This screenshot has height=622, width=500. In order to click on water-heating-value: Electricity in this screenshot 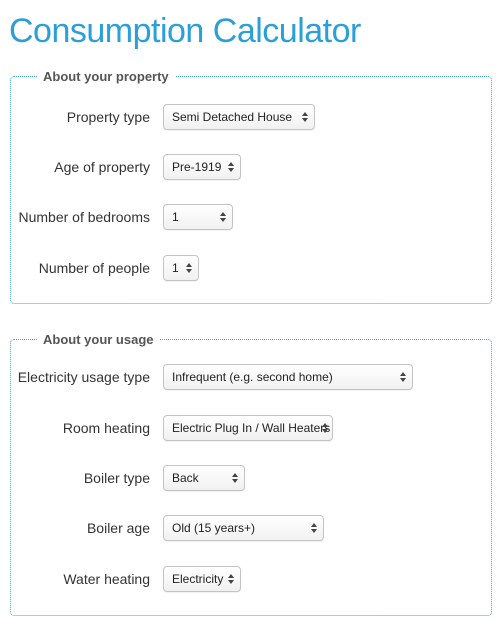, I will do `click(198, 579)`.